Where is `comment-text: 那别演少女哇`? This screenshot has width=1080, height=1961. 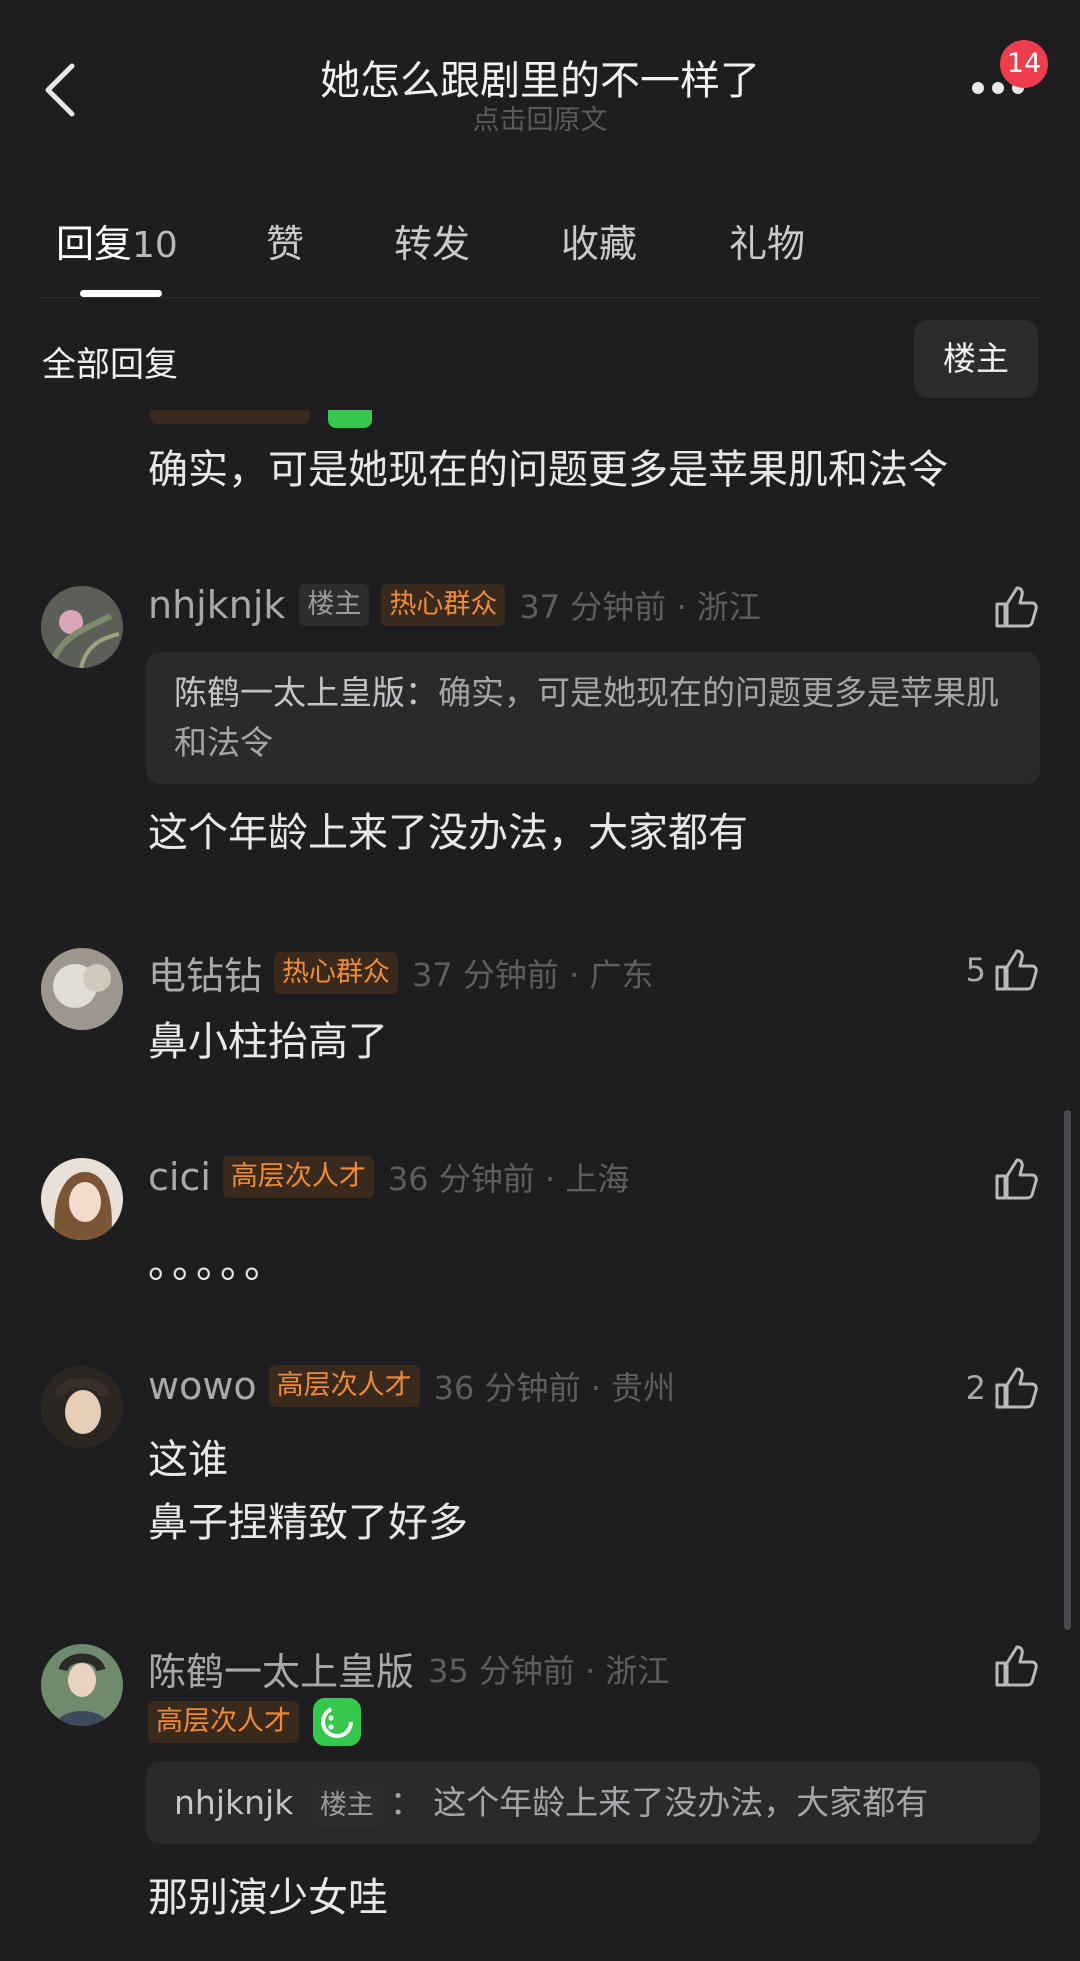 comment-text: 那别演少女哇 is located at coordinates (268, 1898).